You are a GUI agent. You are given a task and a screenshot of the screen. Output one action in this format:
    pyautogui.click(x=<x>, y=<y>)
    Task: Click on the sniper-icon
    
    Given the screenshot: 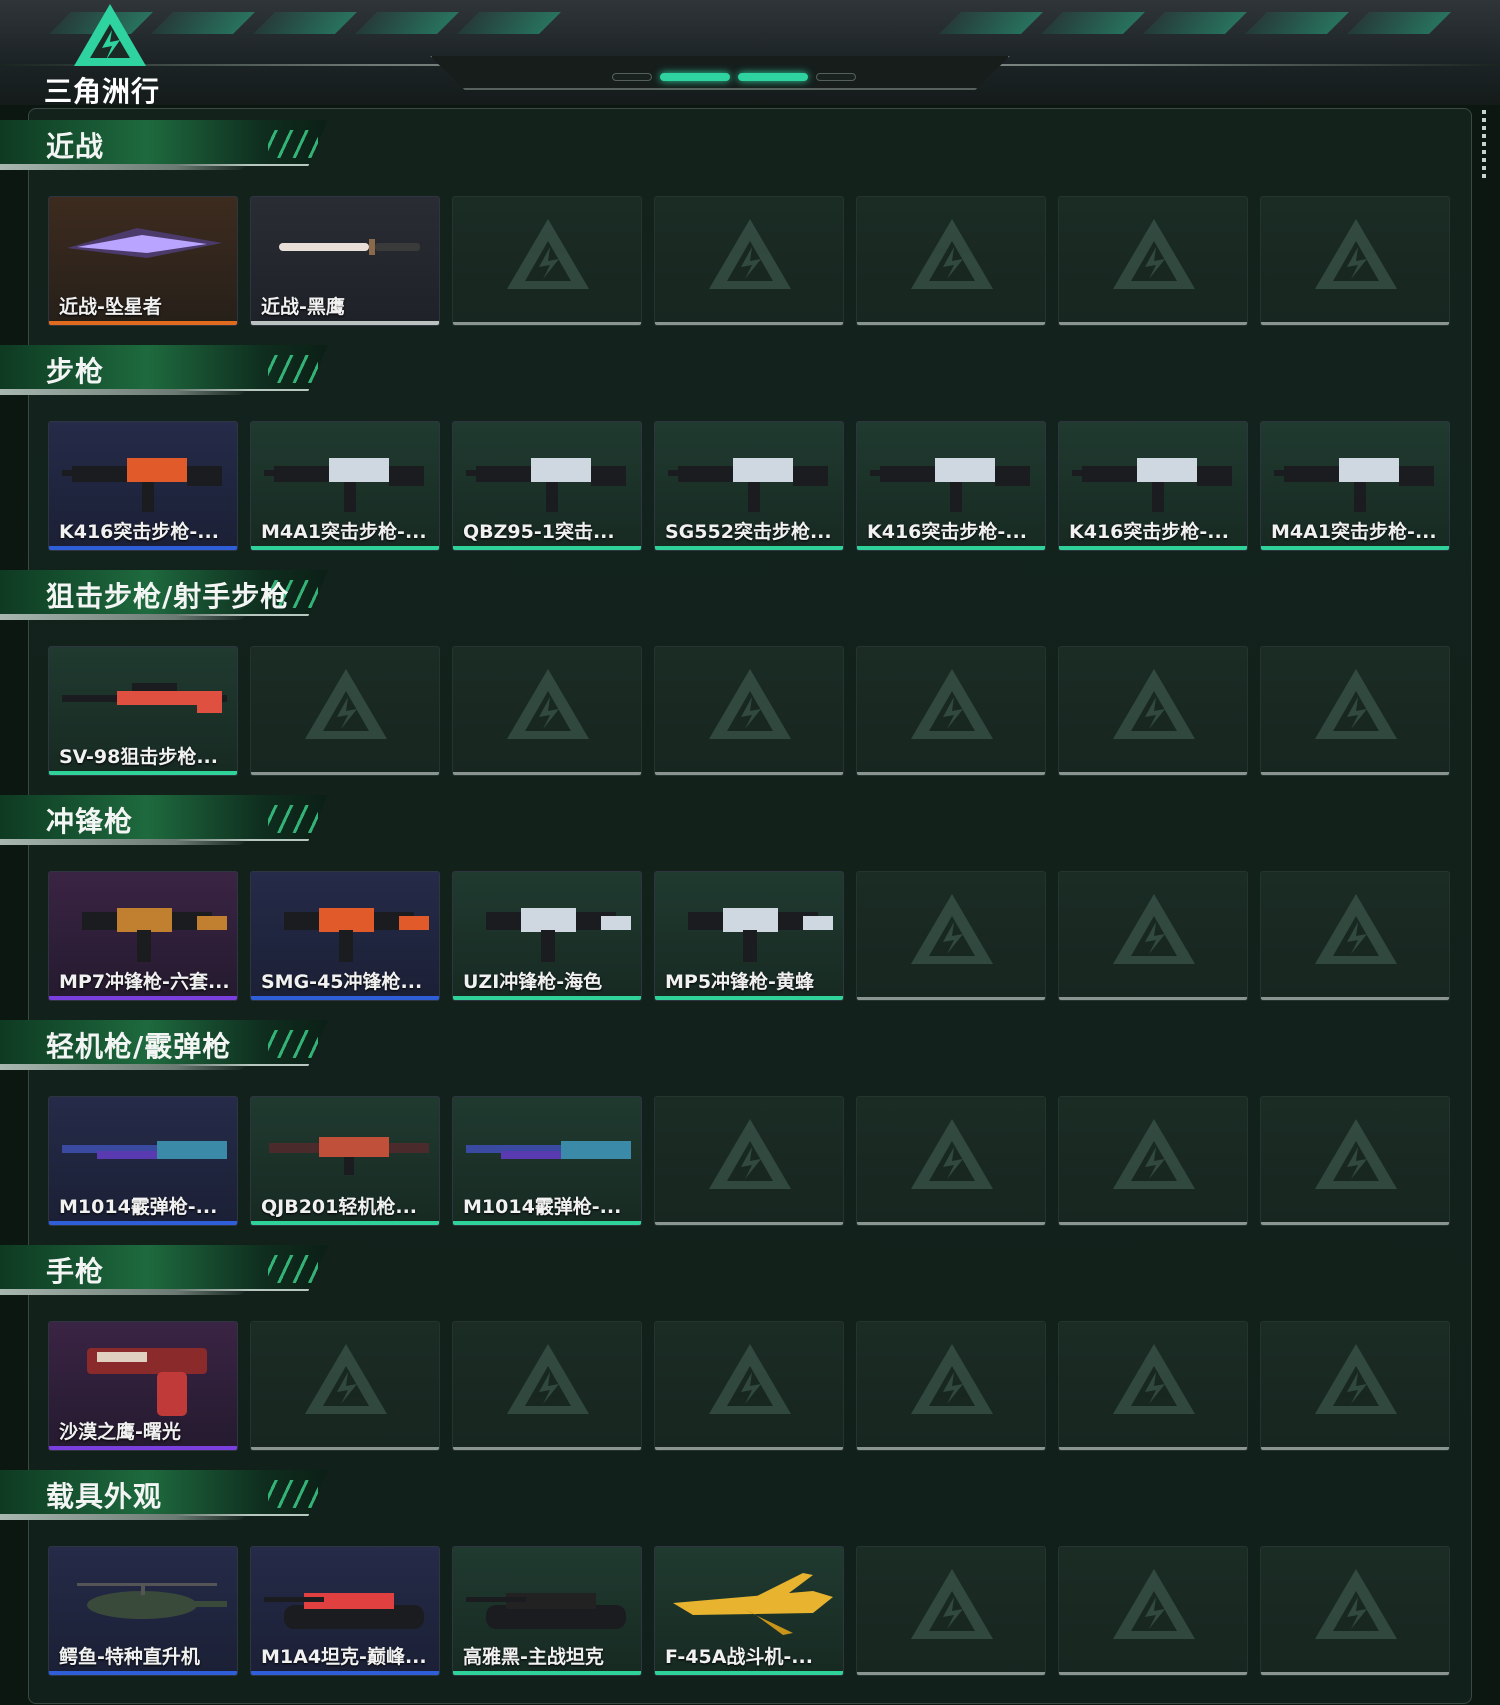 What is the action you would take?
    pyautogui.click(x=144, y=698)
    